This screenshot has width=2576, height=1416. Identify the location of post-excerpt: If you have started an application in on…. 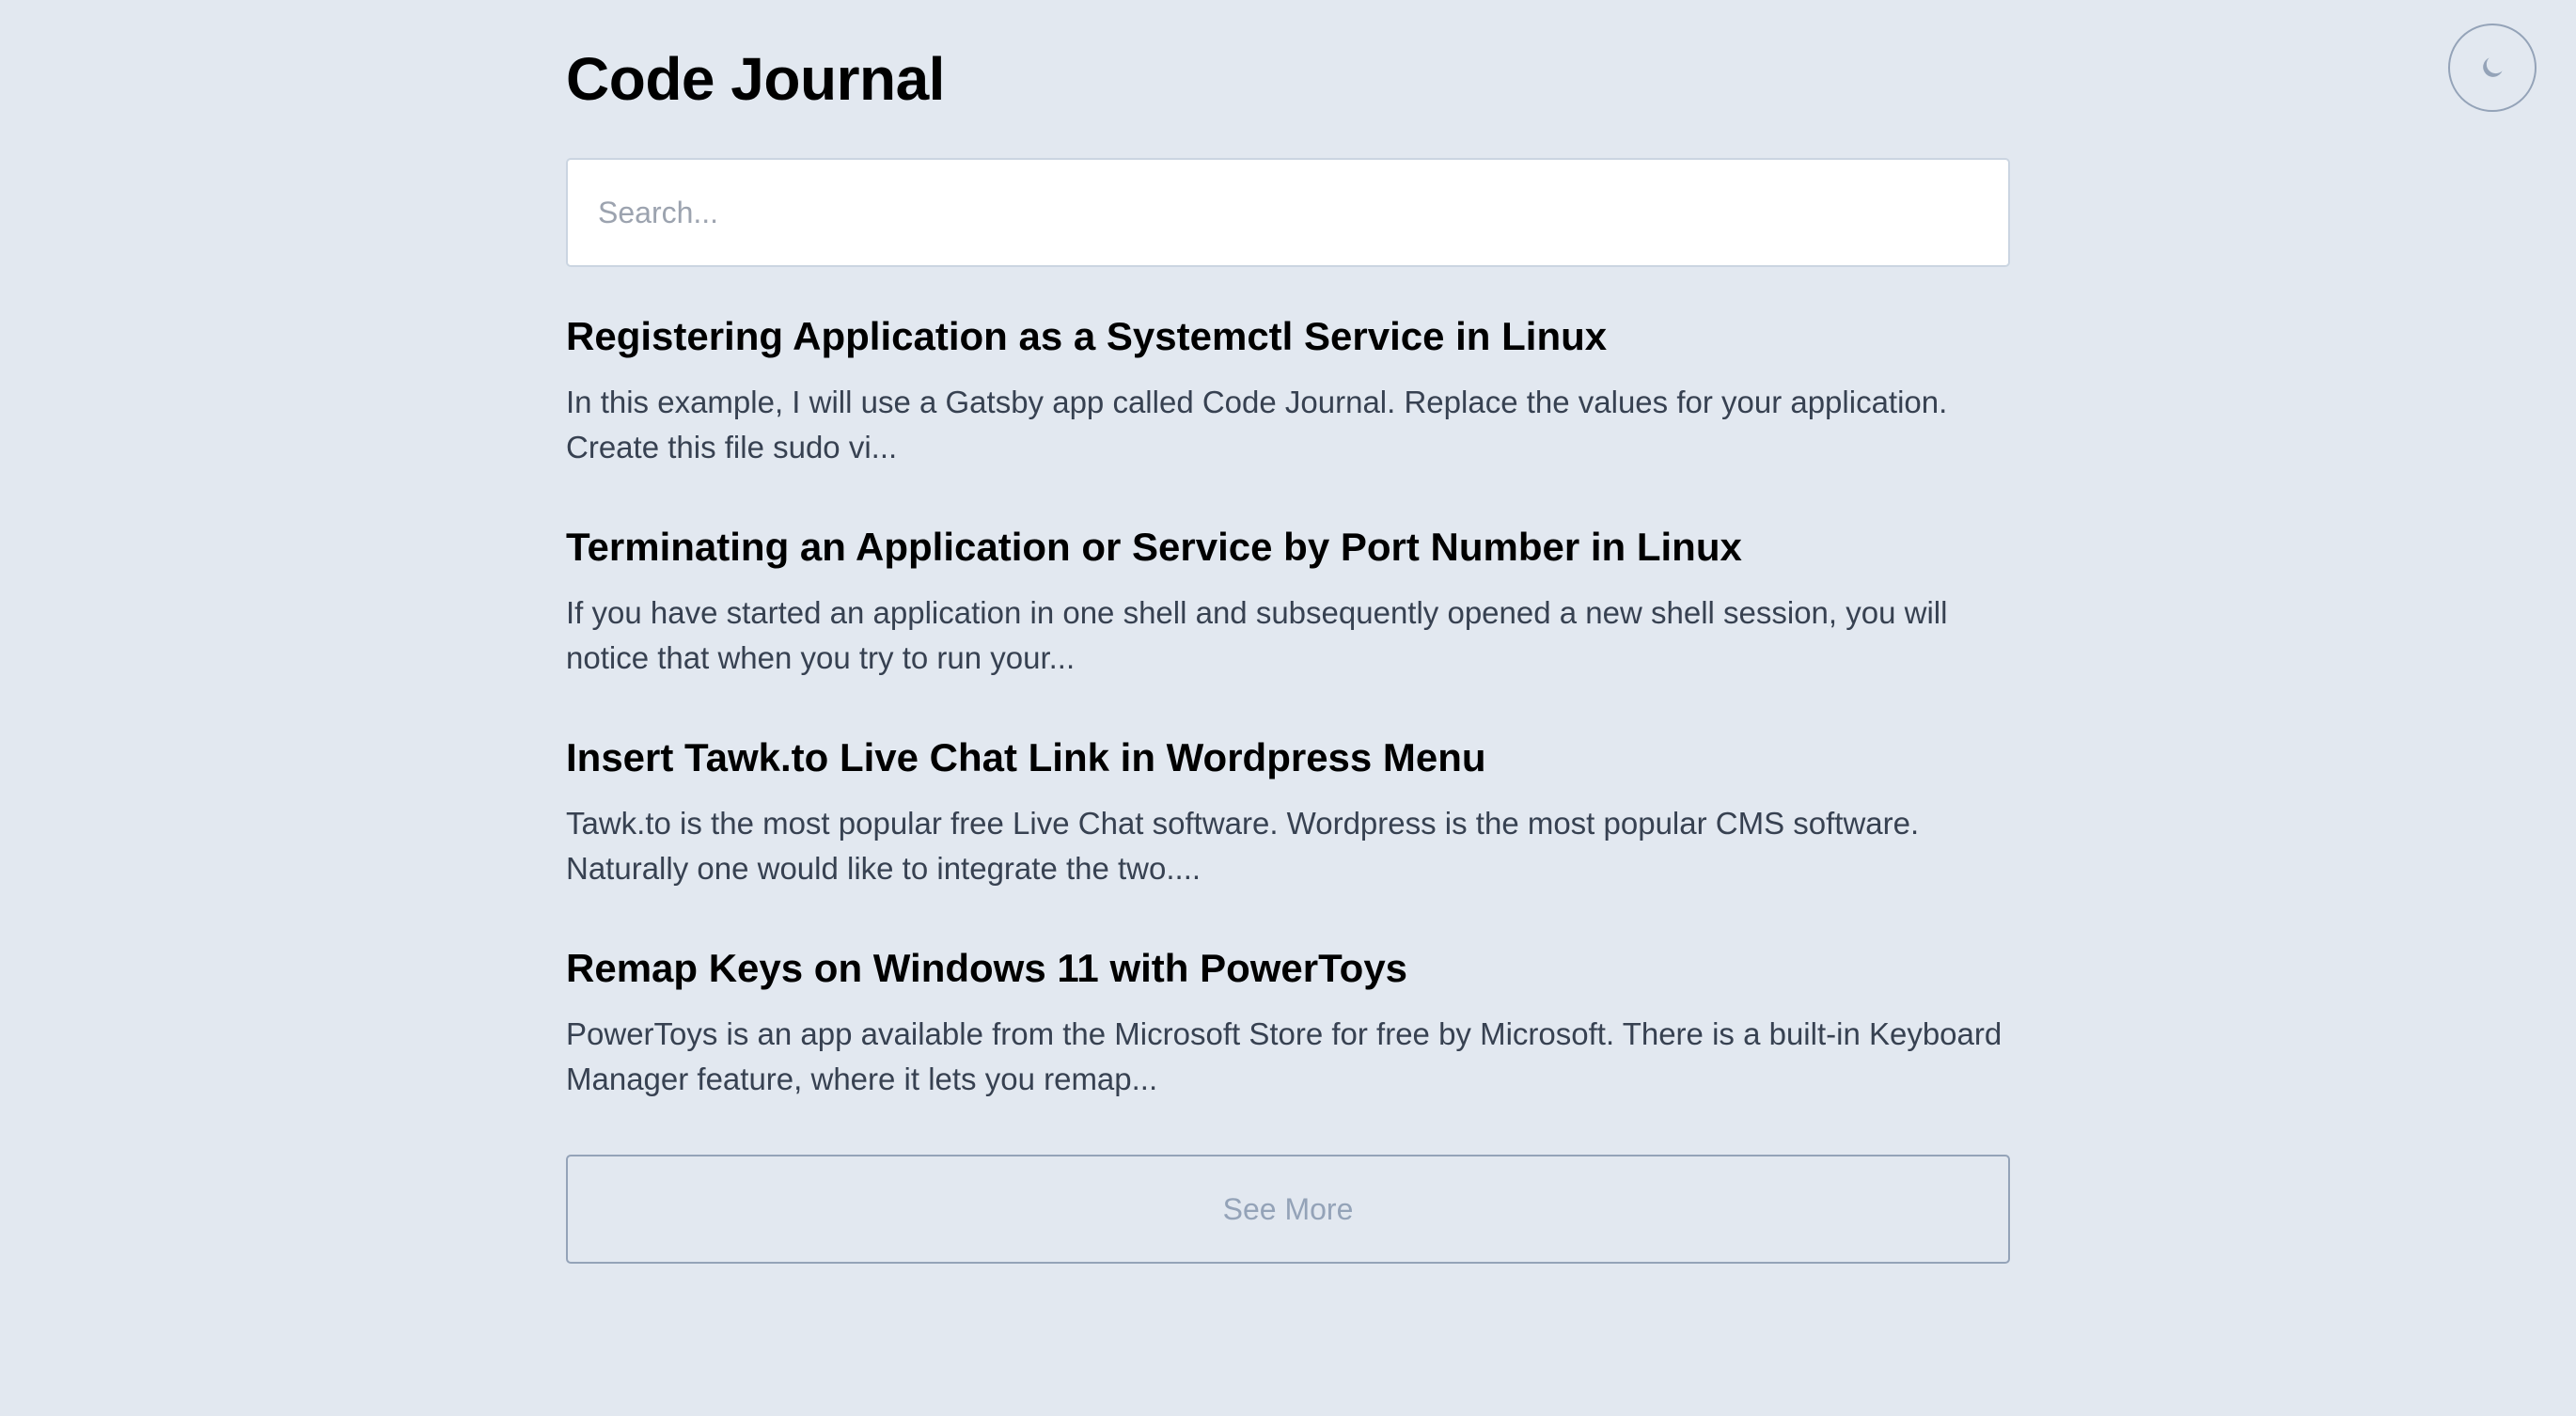
(1257, 635).